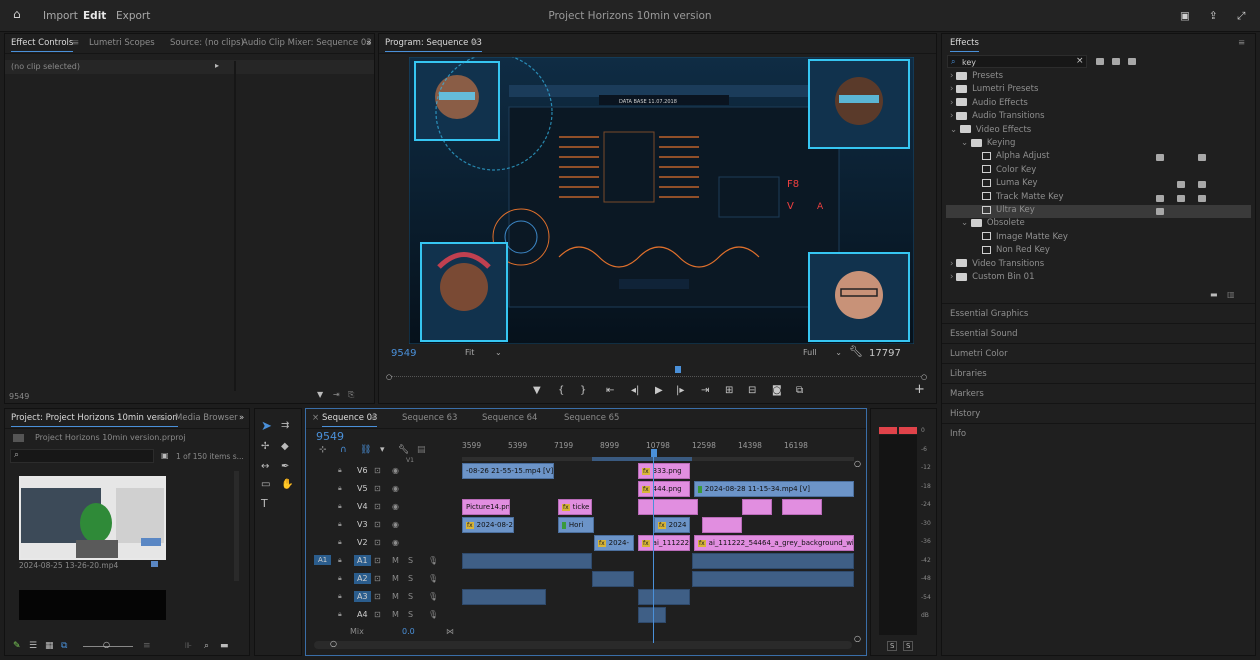  What do you see at coordinates (94, 420) in the screenshot?
I see `tab-project: Project: Project Horizons 10min version` at bounding box center [94, 420].